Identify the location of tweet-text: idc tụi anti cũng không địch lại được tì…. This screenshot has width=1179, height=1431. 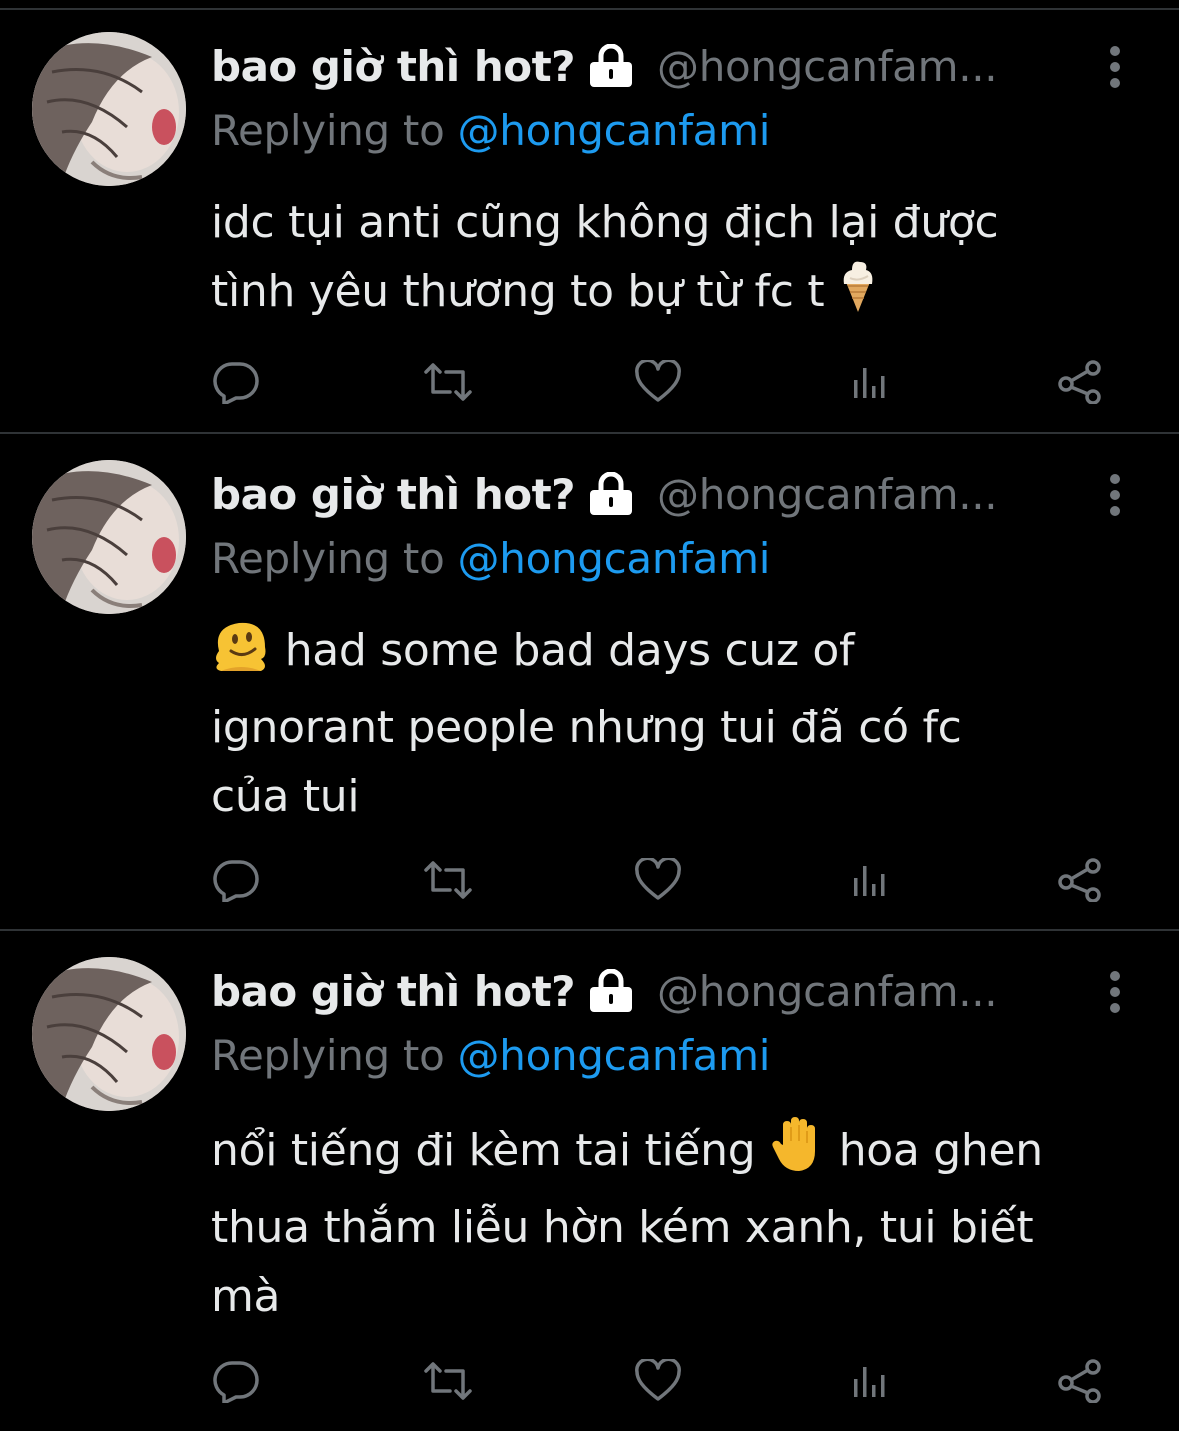
(681, 261).